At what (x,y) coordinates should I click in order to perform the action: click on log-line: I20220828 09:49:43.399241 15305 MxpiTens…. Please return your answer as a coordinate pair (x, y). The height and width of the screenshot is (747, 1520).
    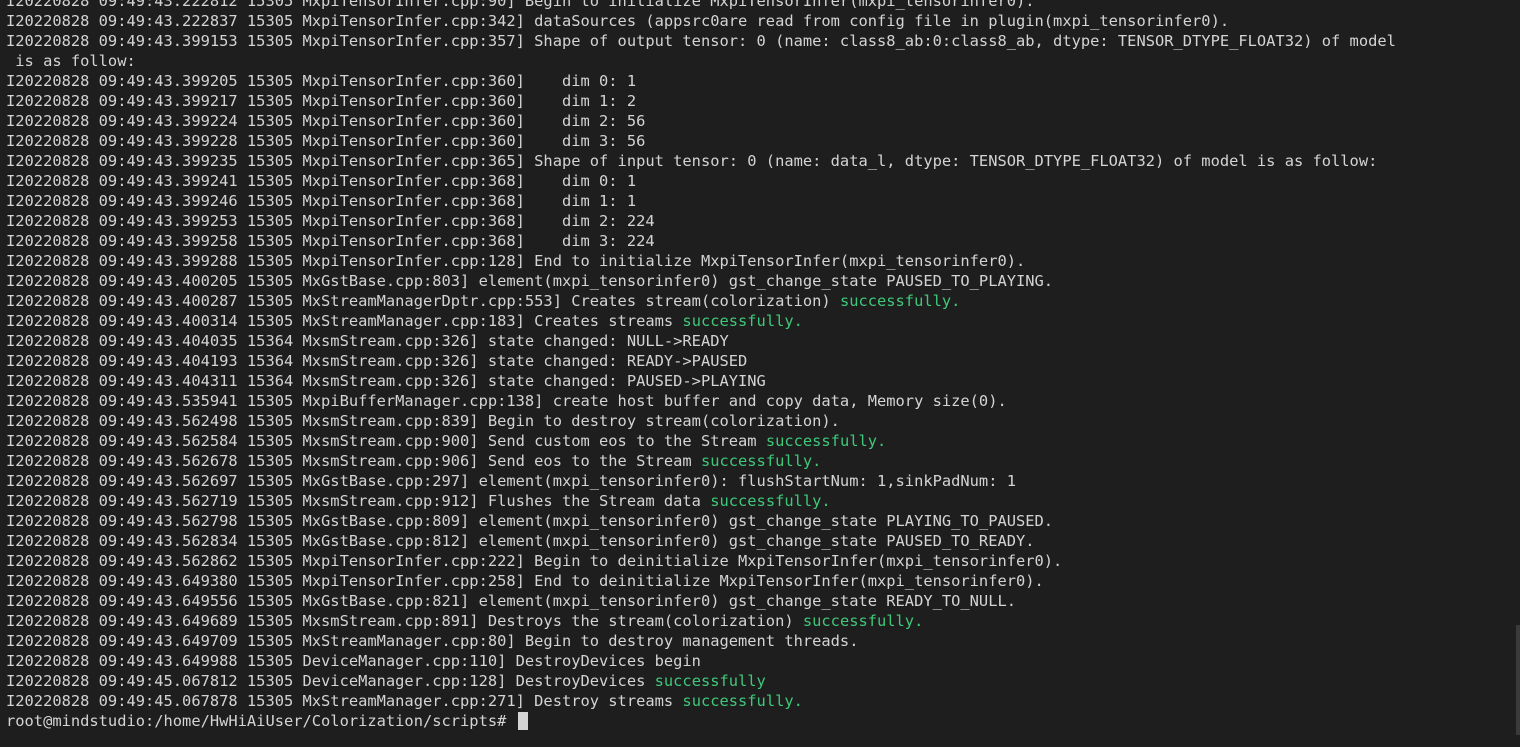
    Looking at the image, I should click on (758, 181).